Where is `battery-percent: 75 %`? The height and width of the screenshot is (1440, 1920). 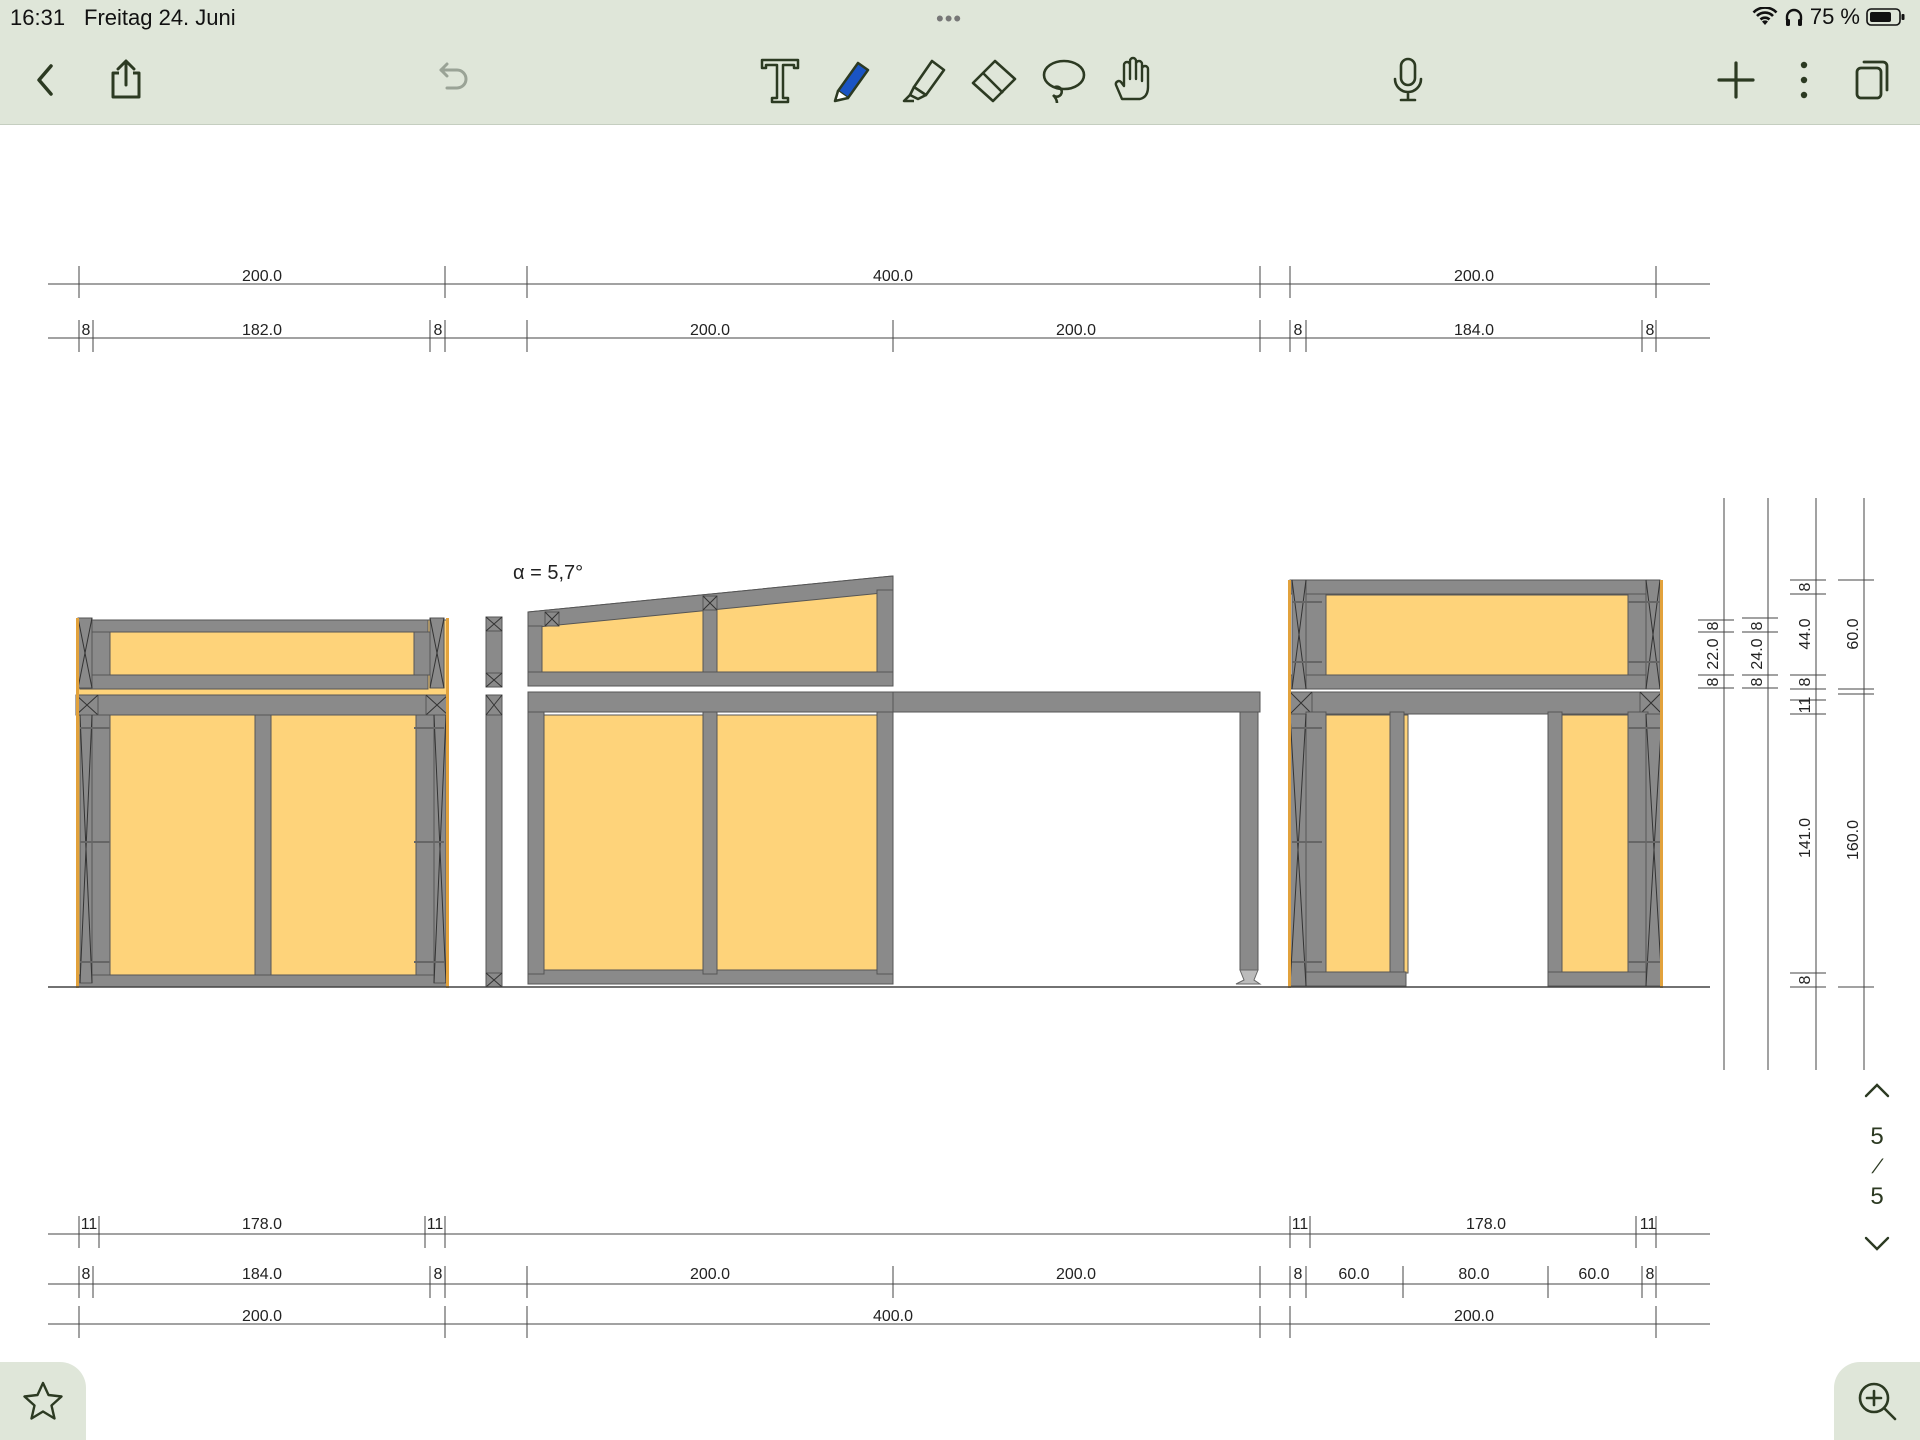
battery-percent: 75 % is located at coordinates (1834, 16).